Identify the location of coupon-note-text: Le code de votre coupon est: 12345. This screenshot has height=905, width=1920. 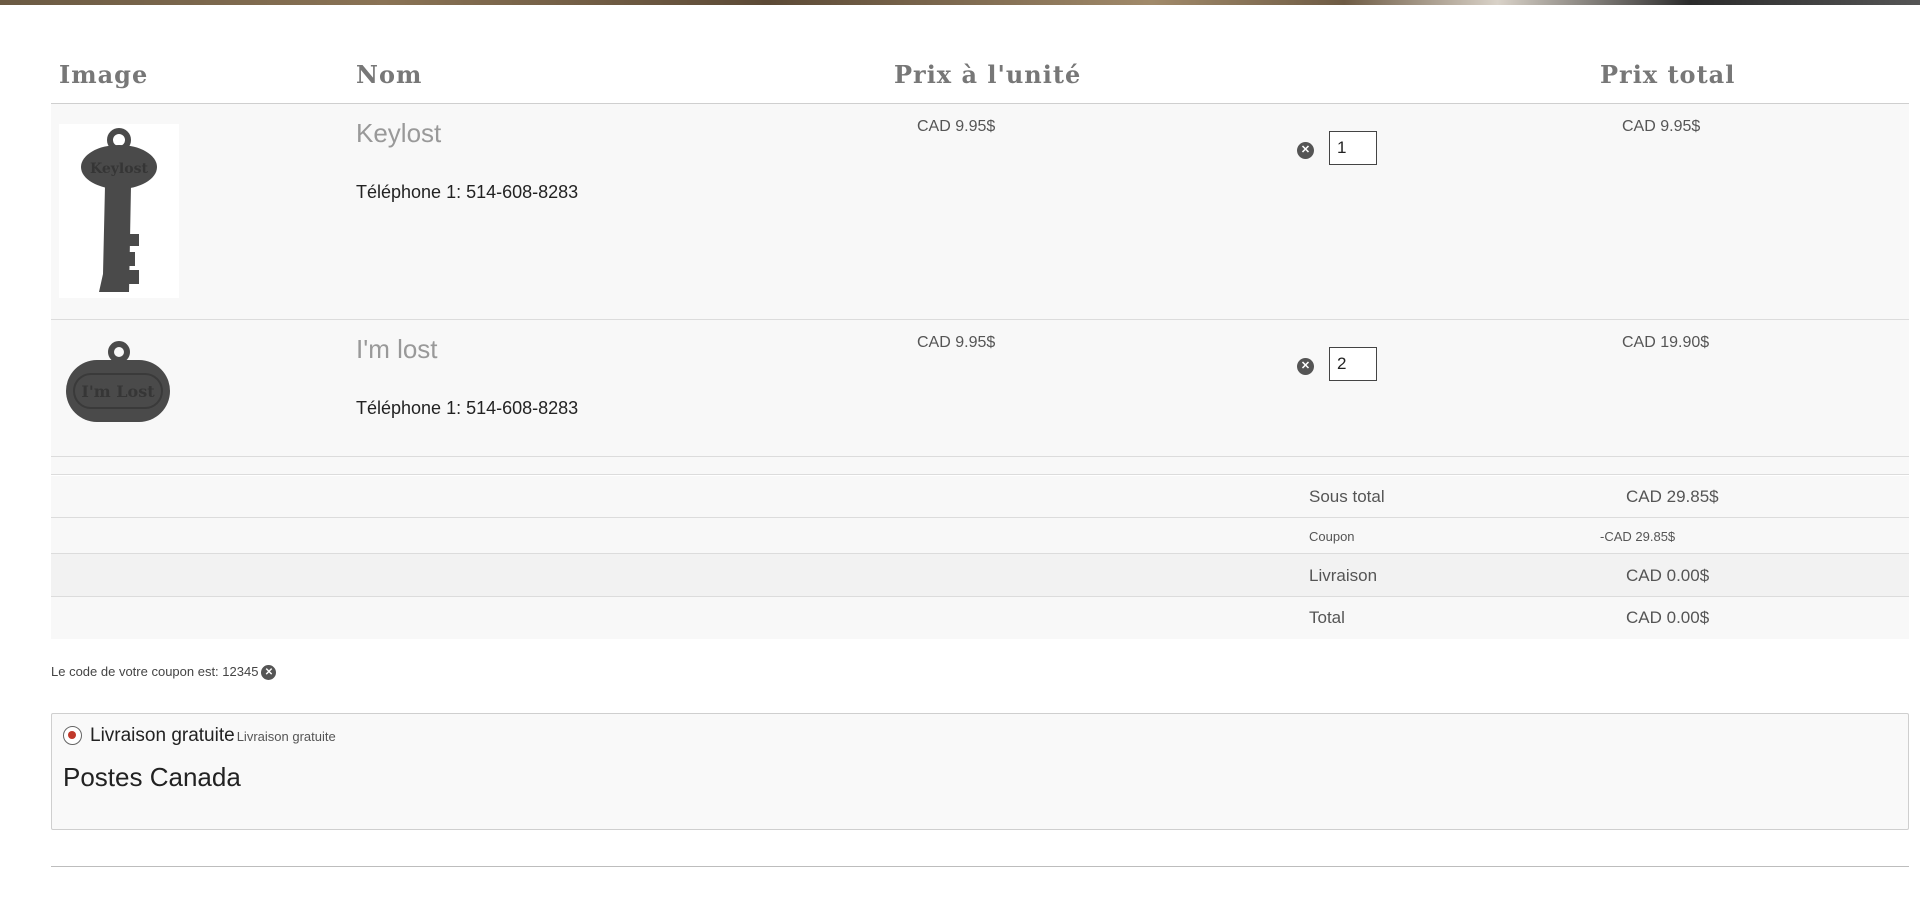
(155, 671).